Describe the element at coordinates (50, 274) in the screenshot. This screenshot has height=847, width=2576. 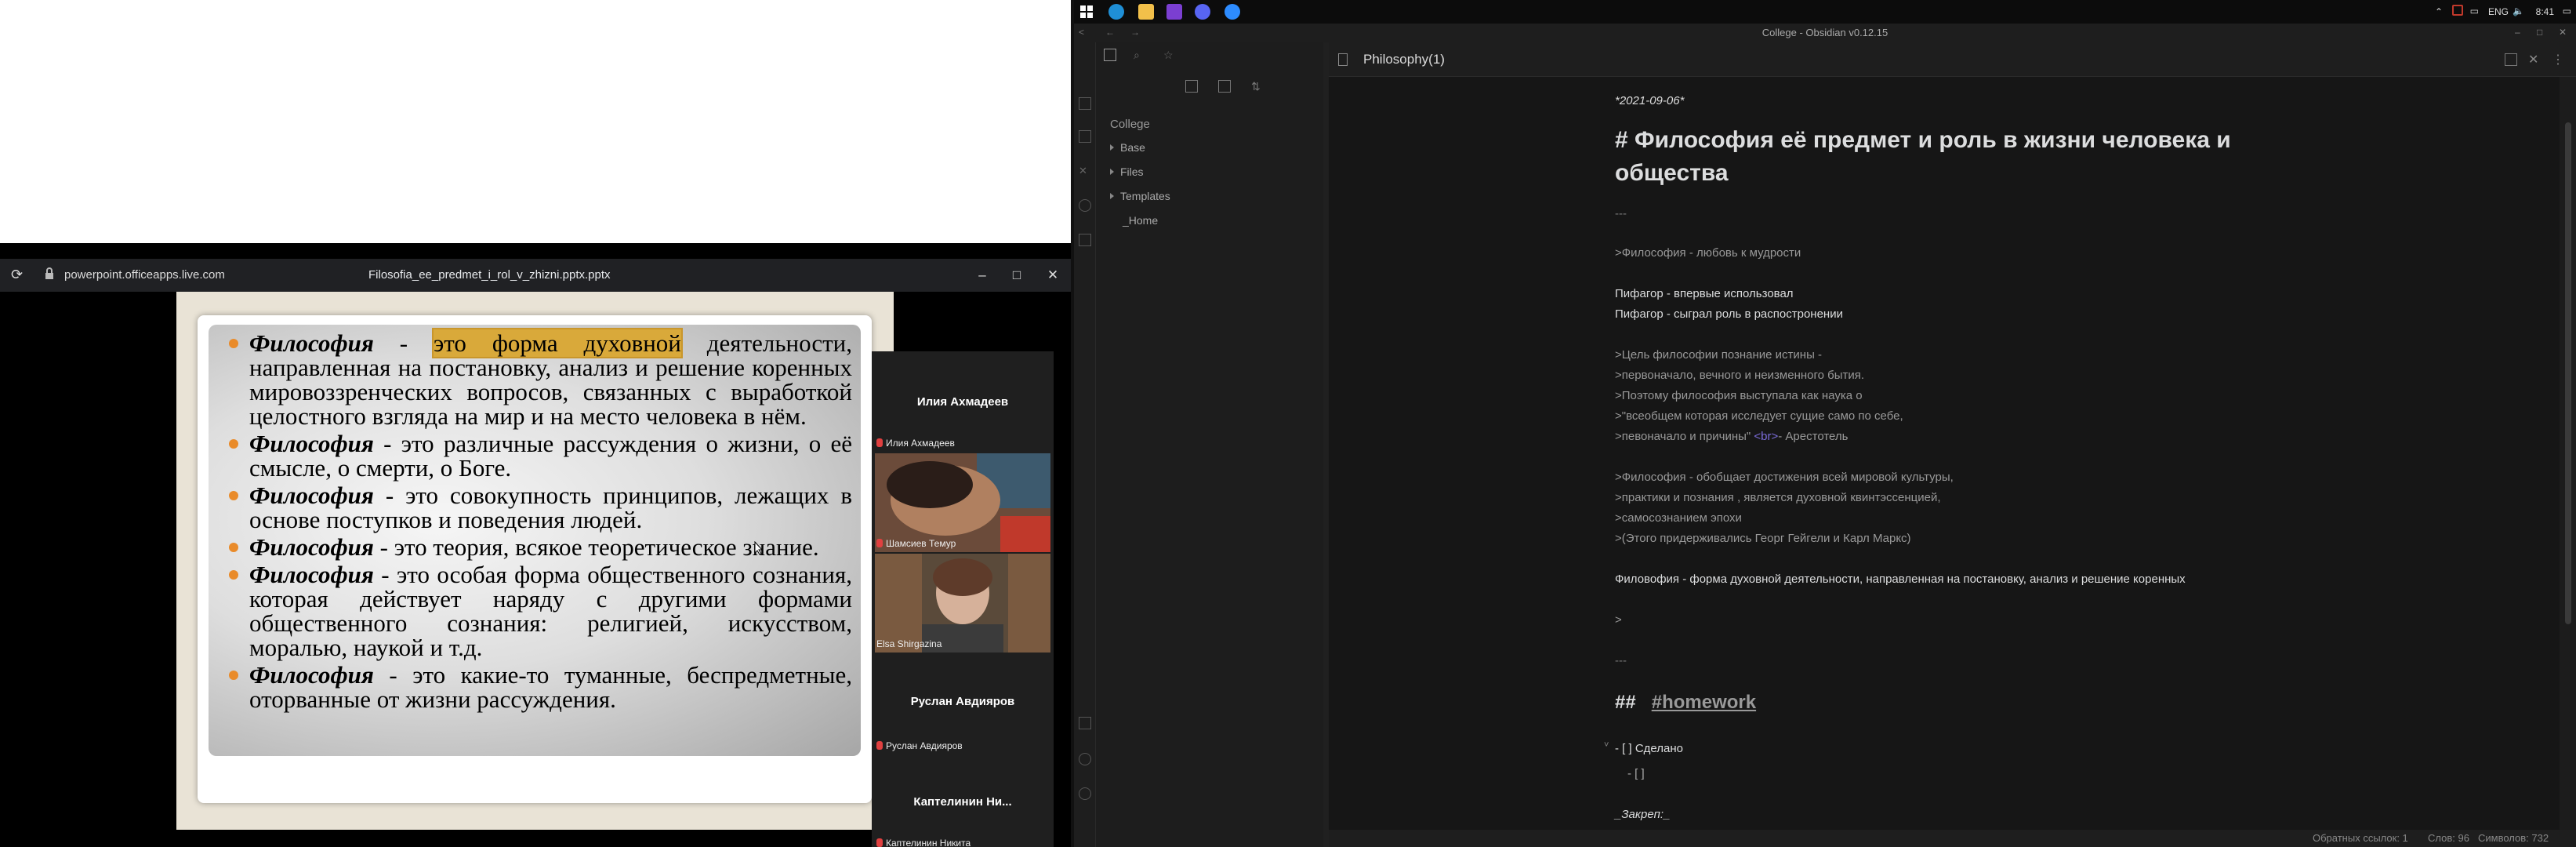
I see `lock-icon` at that location.